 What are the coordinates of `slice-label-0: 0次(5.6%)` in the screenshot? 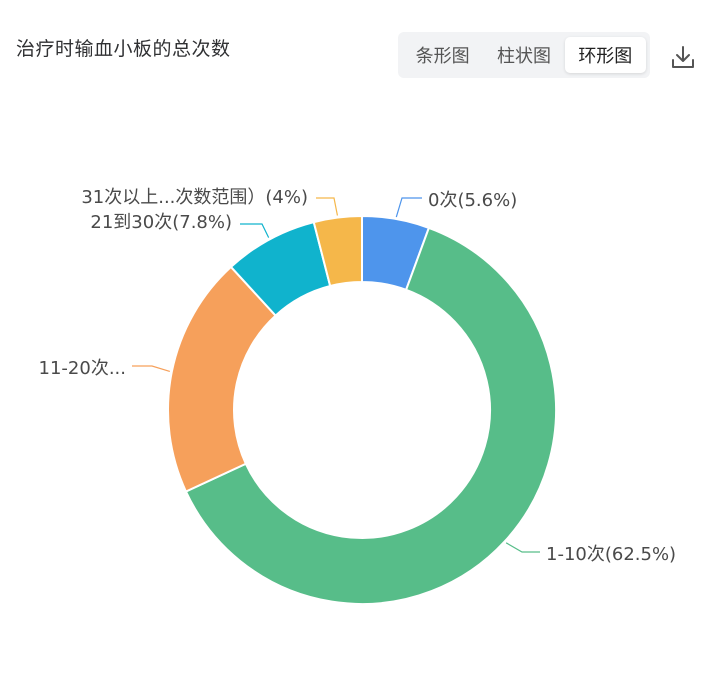 It's located at (472, 200).